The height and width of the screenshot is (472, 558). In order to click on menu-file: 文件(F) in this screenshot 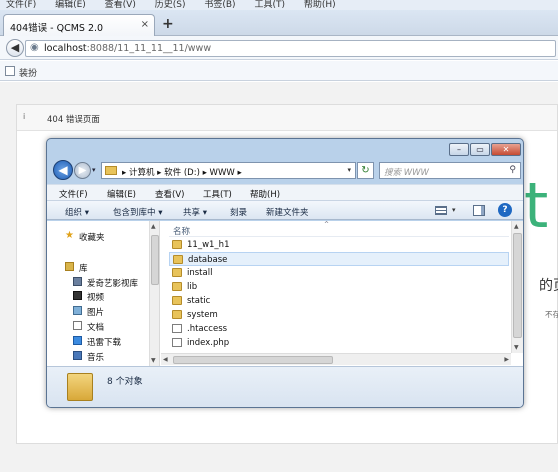, I will do `click(21, 5)`.